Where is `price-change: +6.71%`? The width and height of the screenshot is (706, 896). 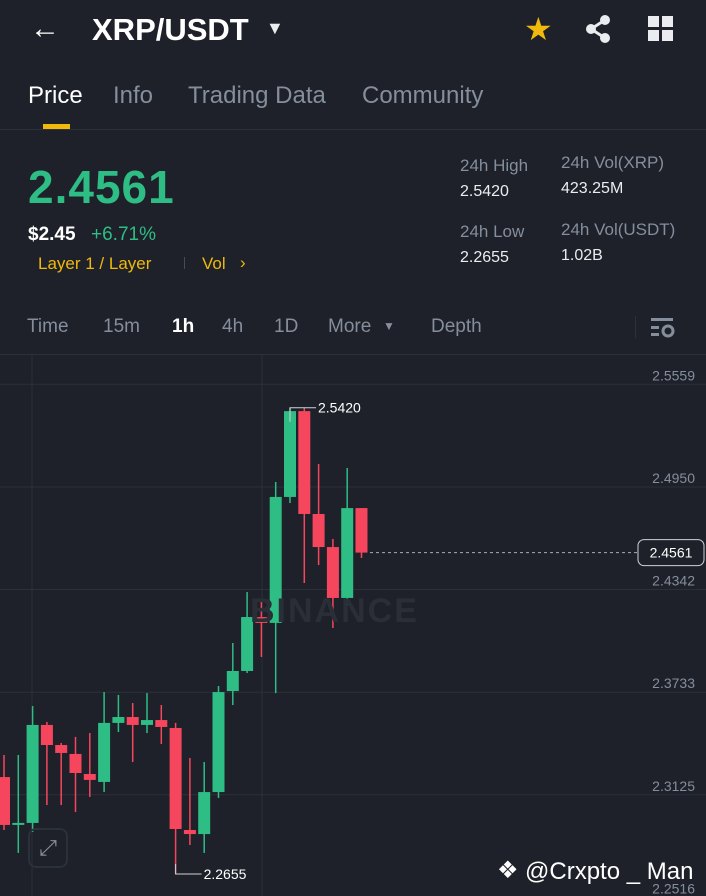
price-change: +6.71% is located at coordinates (123, 234).